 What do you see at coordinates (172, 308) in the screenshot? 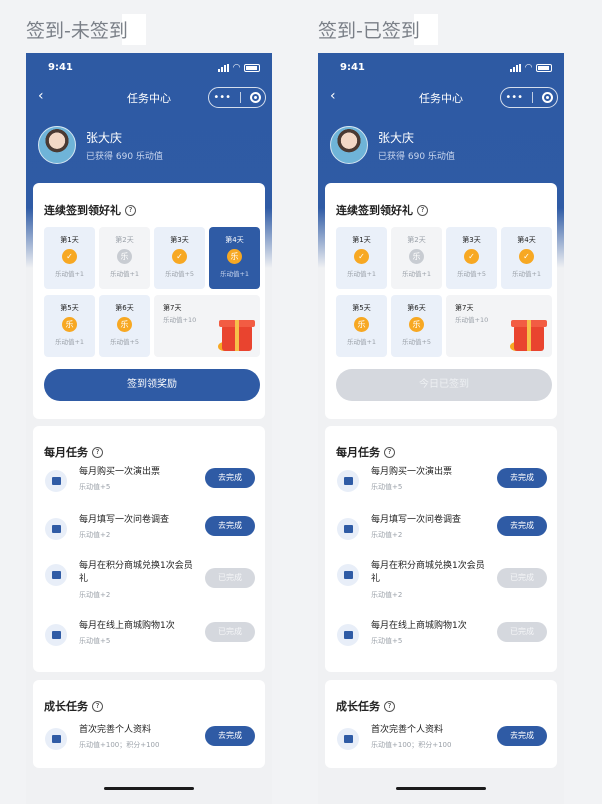
I see `day-label: 第7天` at bounding box center [172, 308].